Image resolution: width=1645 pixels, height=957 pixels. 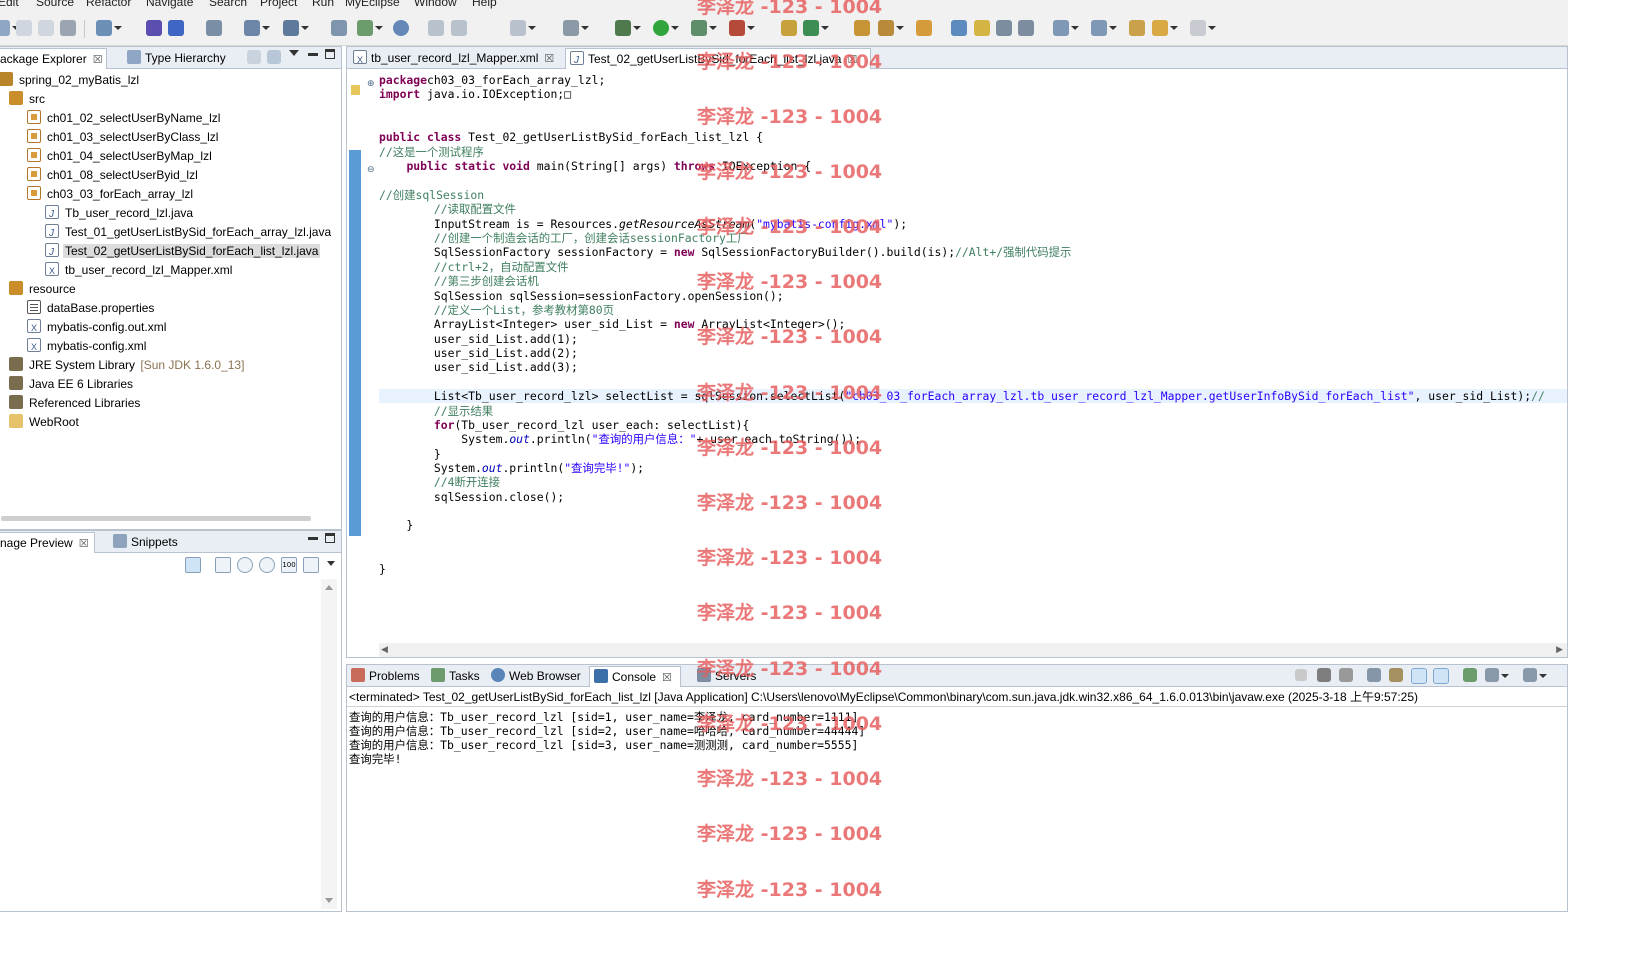 I want to click on last-edit-icon, so click(x=1137, y=28).